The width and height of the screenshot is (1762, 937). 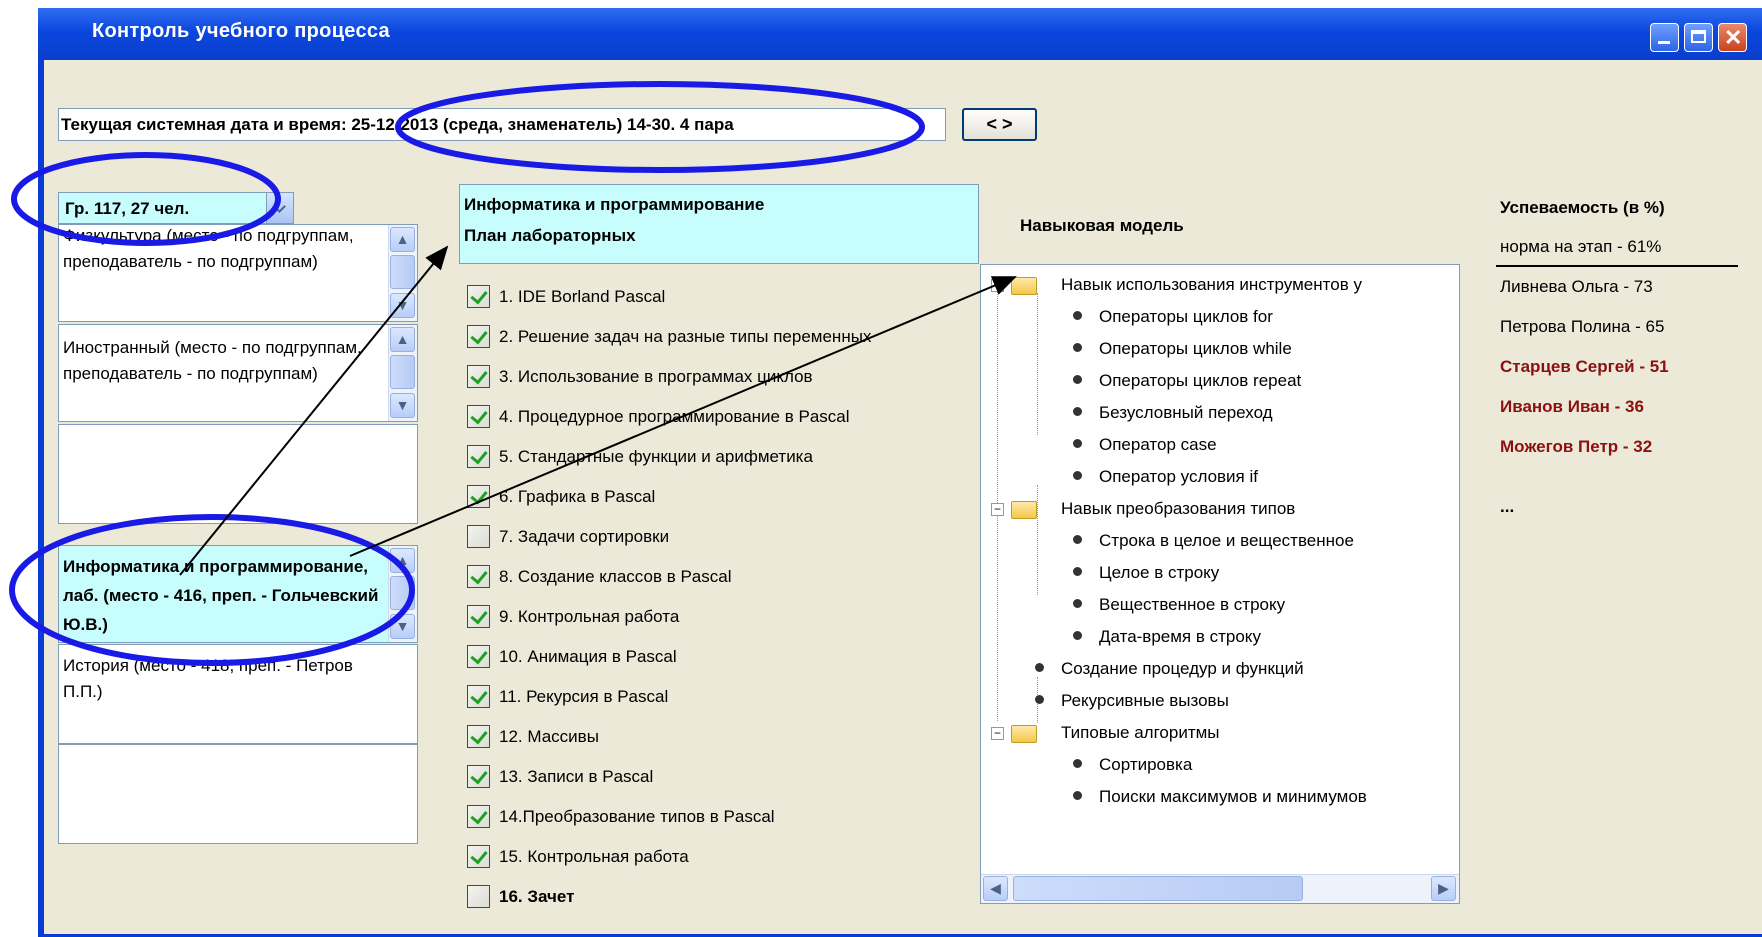 I want to click on scroll-right-icon: ▶, so click(x=1443, y=888).